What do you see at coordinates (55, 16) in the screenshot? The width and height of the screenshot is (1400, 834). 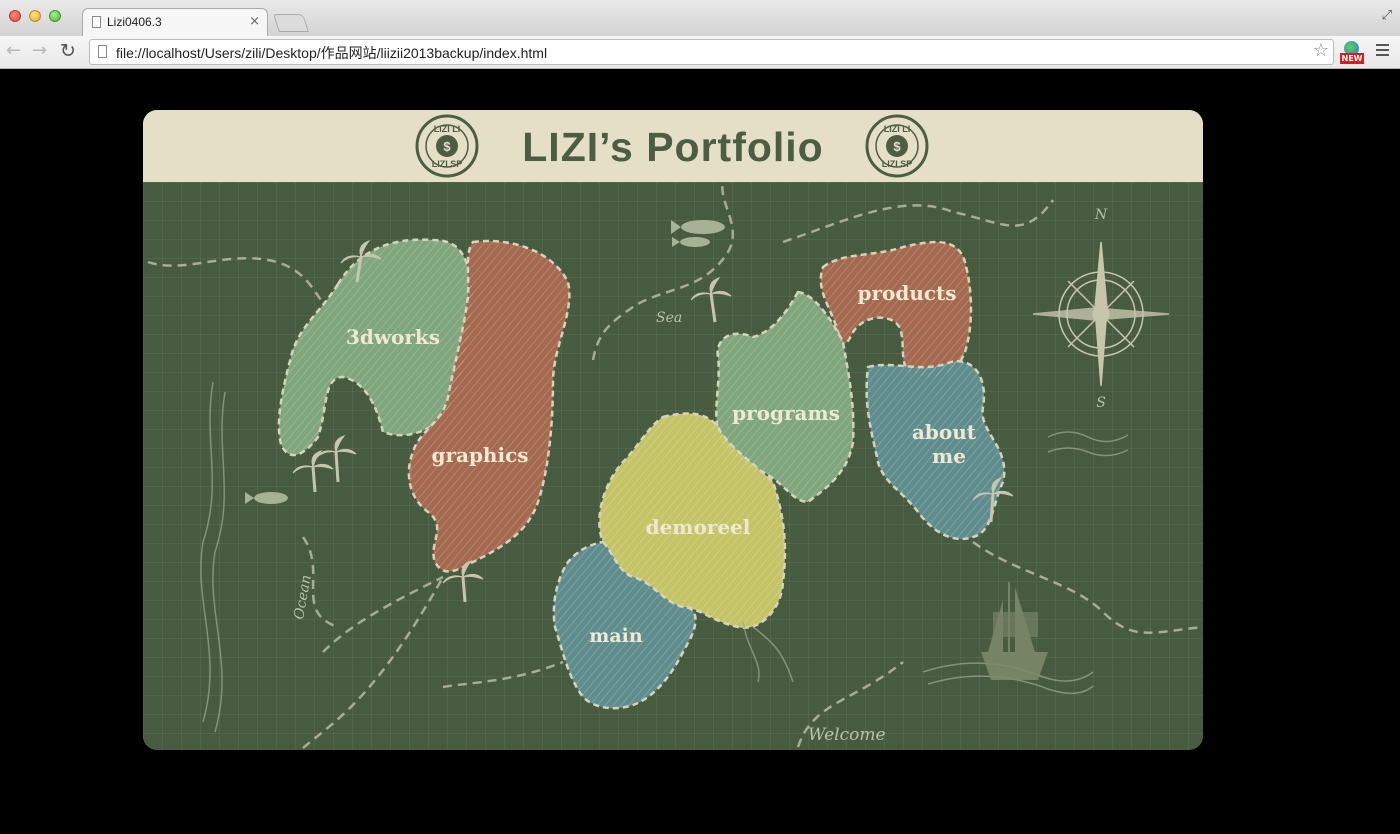 I see `window-maximize-button` at bounding box center [55, 16].